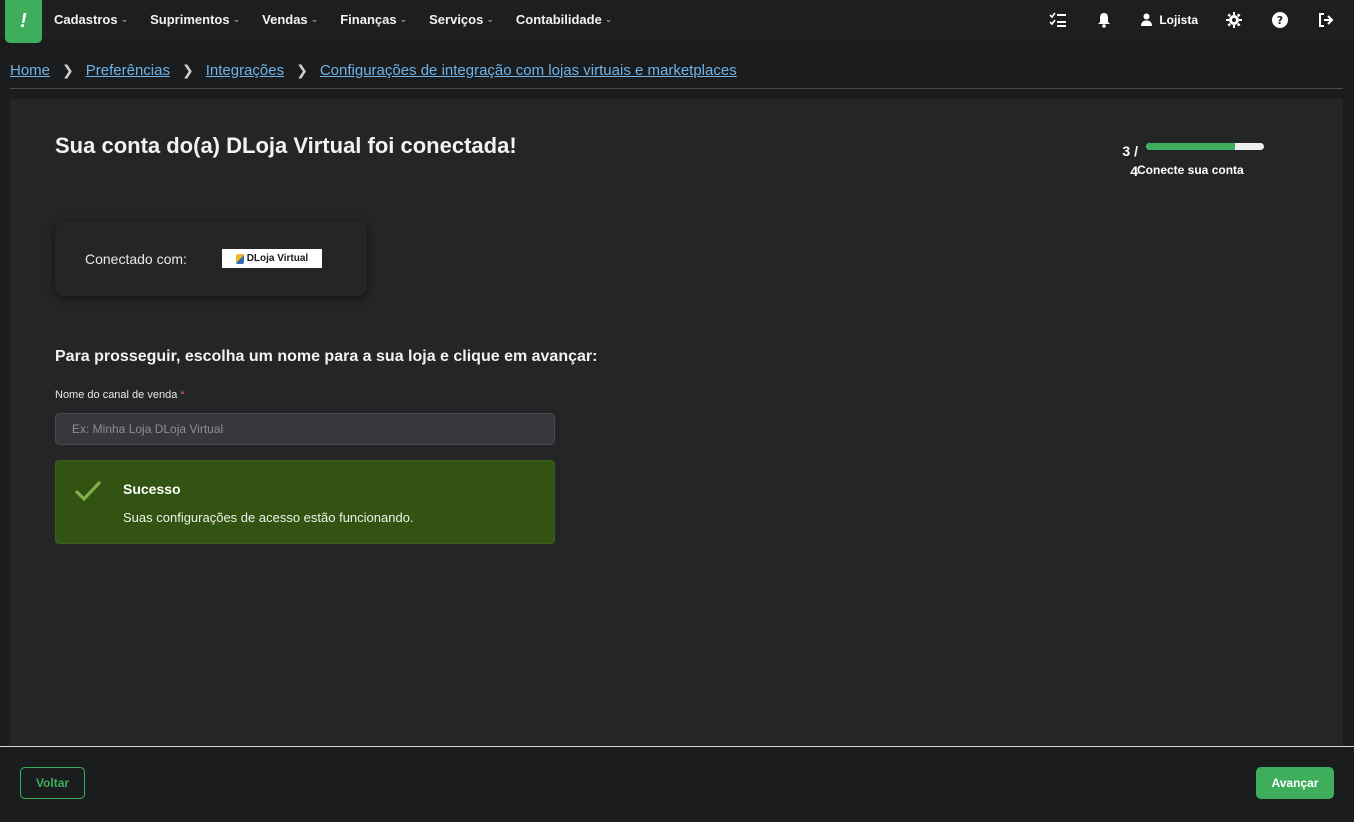  What do you see at coordinates (136, 258) in the screenshot?
I see `connected-label: Conectado com:` at bounding box center [136, 258].